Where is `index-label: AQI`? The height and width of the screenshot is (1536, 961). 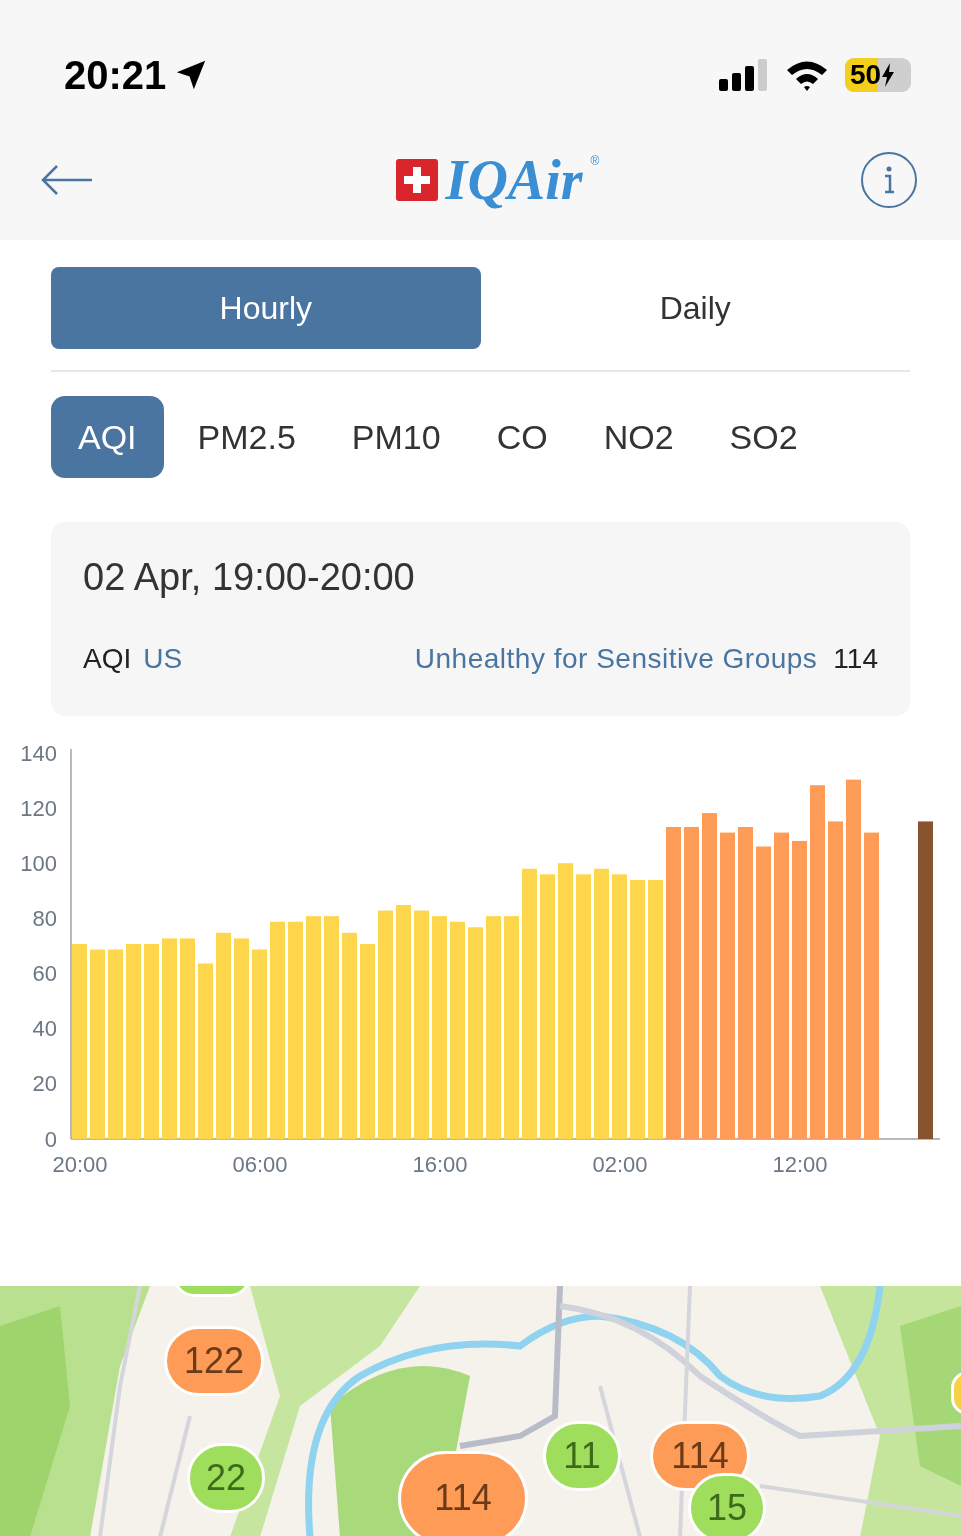 index-label: AQI is located at coordinates (107, 659).